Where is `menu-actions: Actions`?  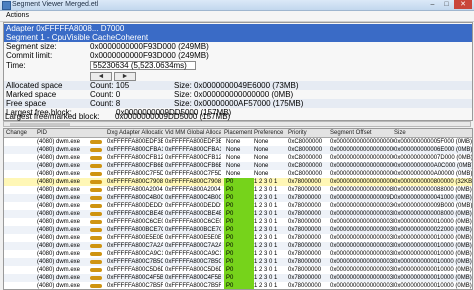 menu-actions: Actions is located at coordinates (17, 16).